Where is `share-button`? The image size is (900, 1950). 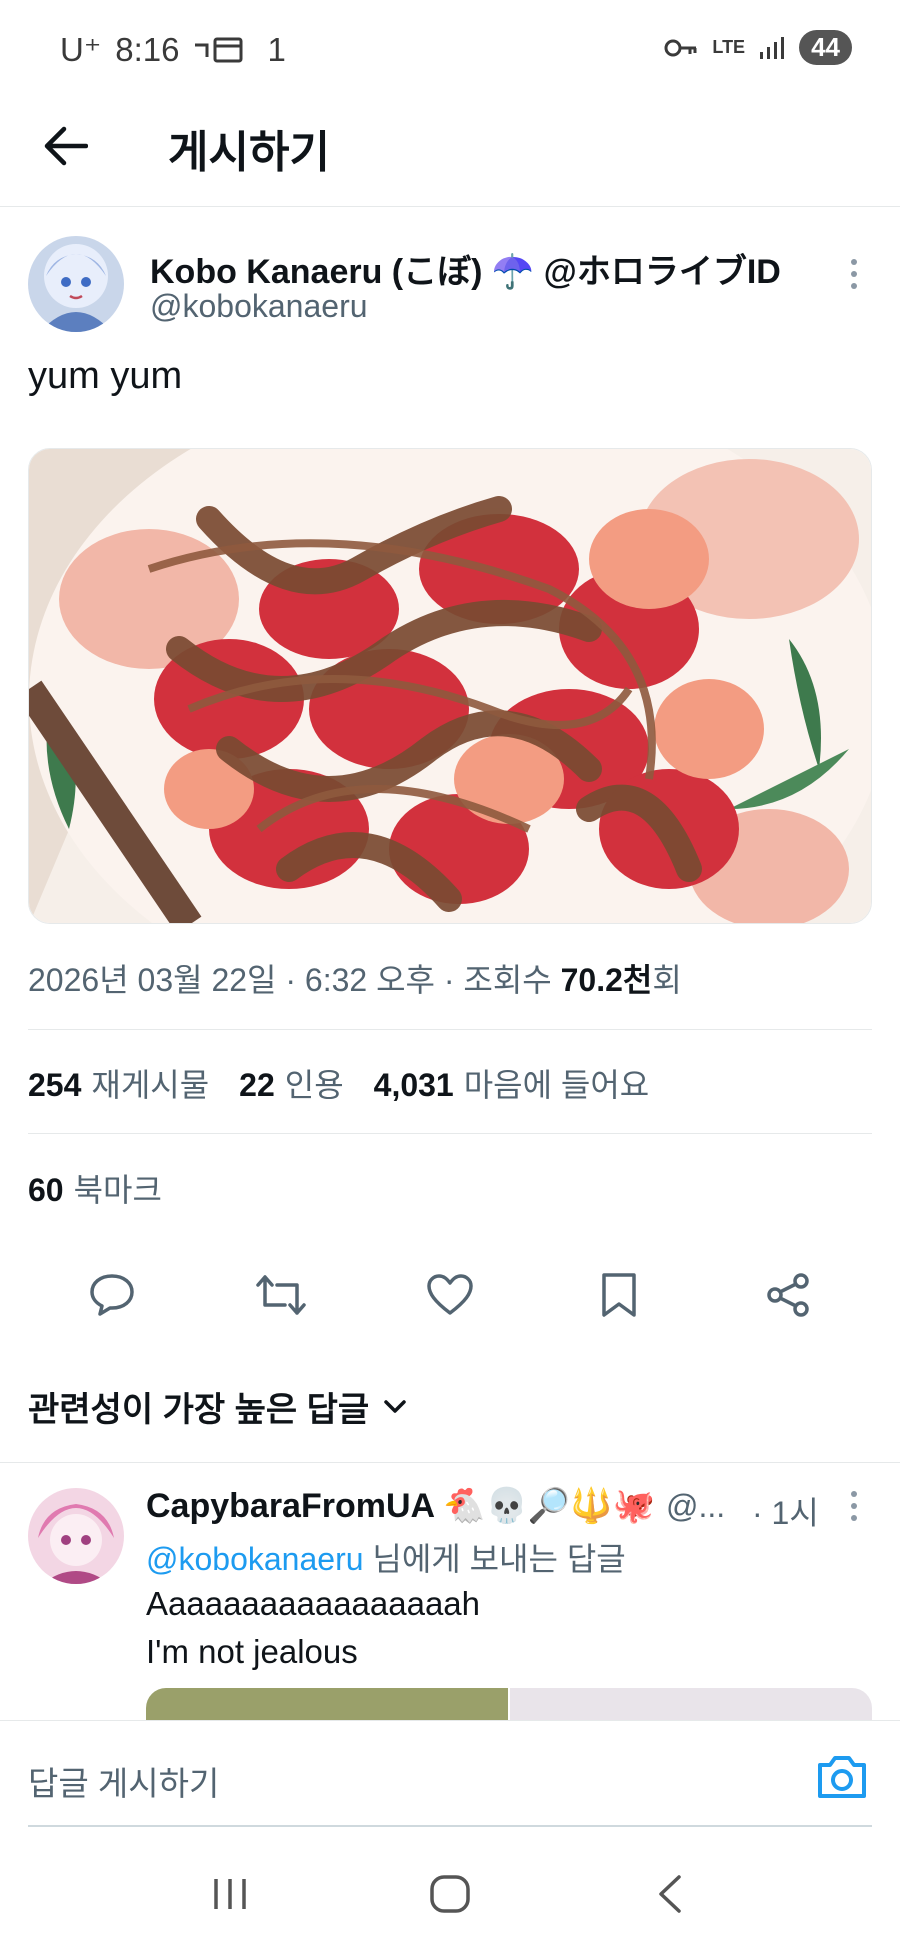 share-button is located at coordinates (788, 1295).